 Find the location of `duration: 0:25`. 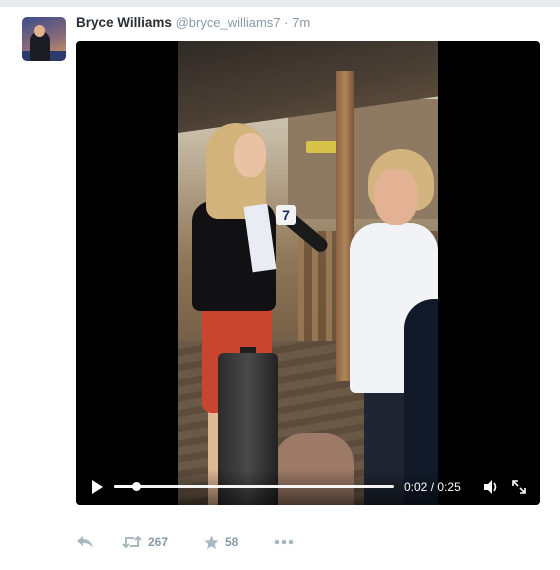

duration: 0:25 is located at coordinates (449, 487).